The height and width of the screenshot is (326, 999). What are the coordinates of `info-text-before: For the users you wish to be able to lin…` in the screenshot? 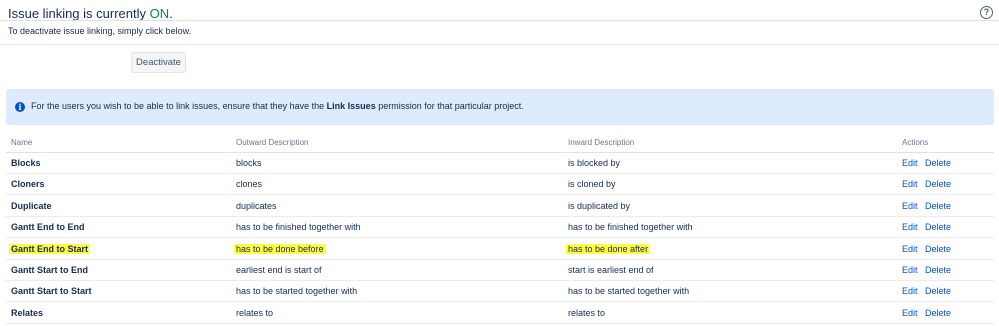 It's located at (179, 106).